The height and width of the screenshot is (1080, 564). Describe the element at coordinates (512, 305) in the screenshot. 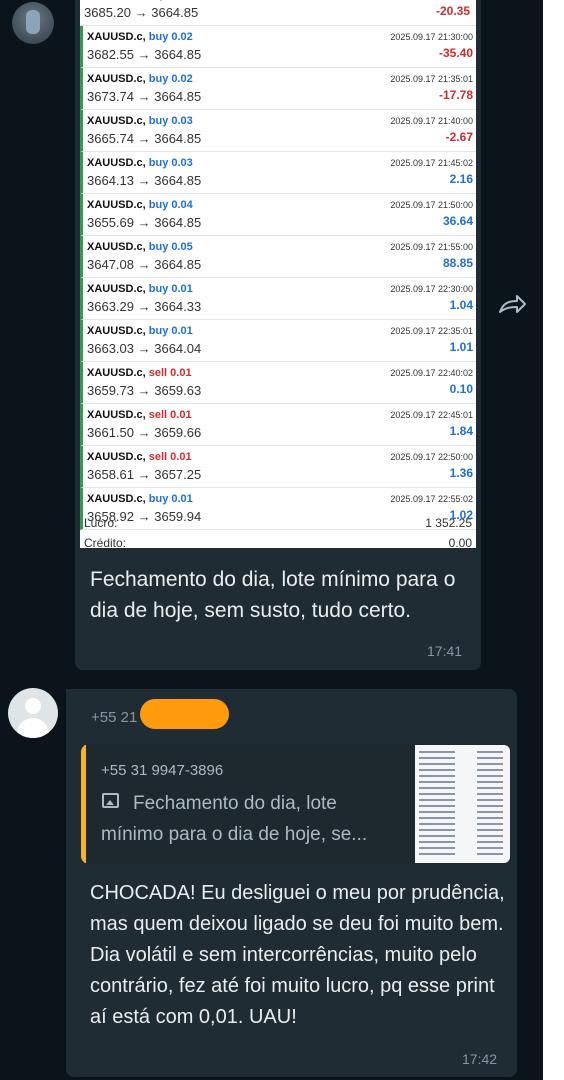

I see `forward-icon` at that location.